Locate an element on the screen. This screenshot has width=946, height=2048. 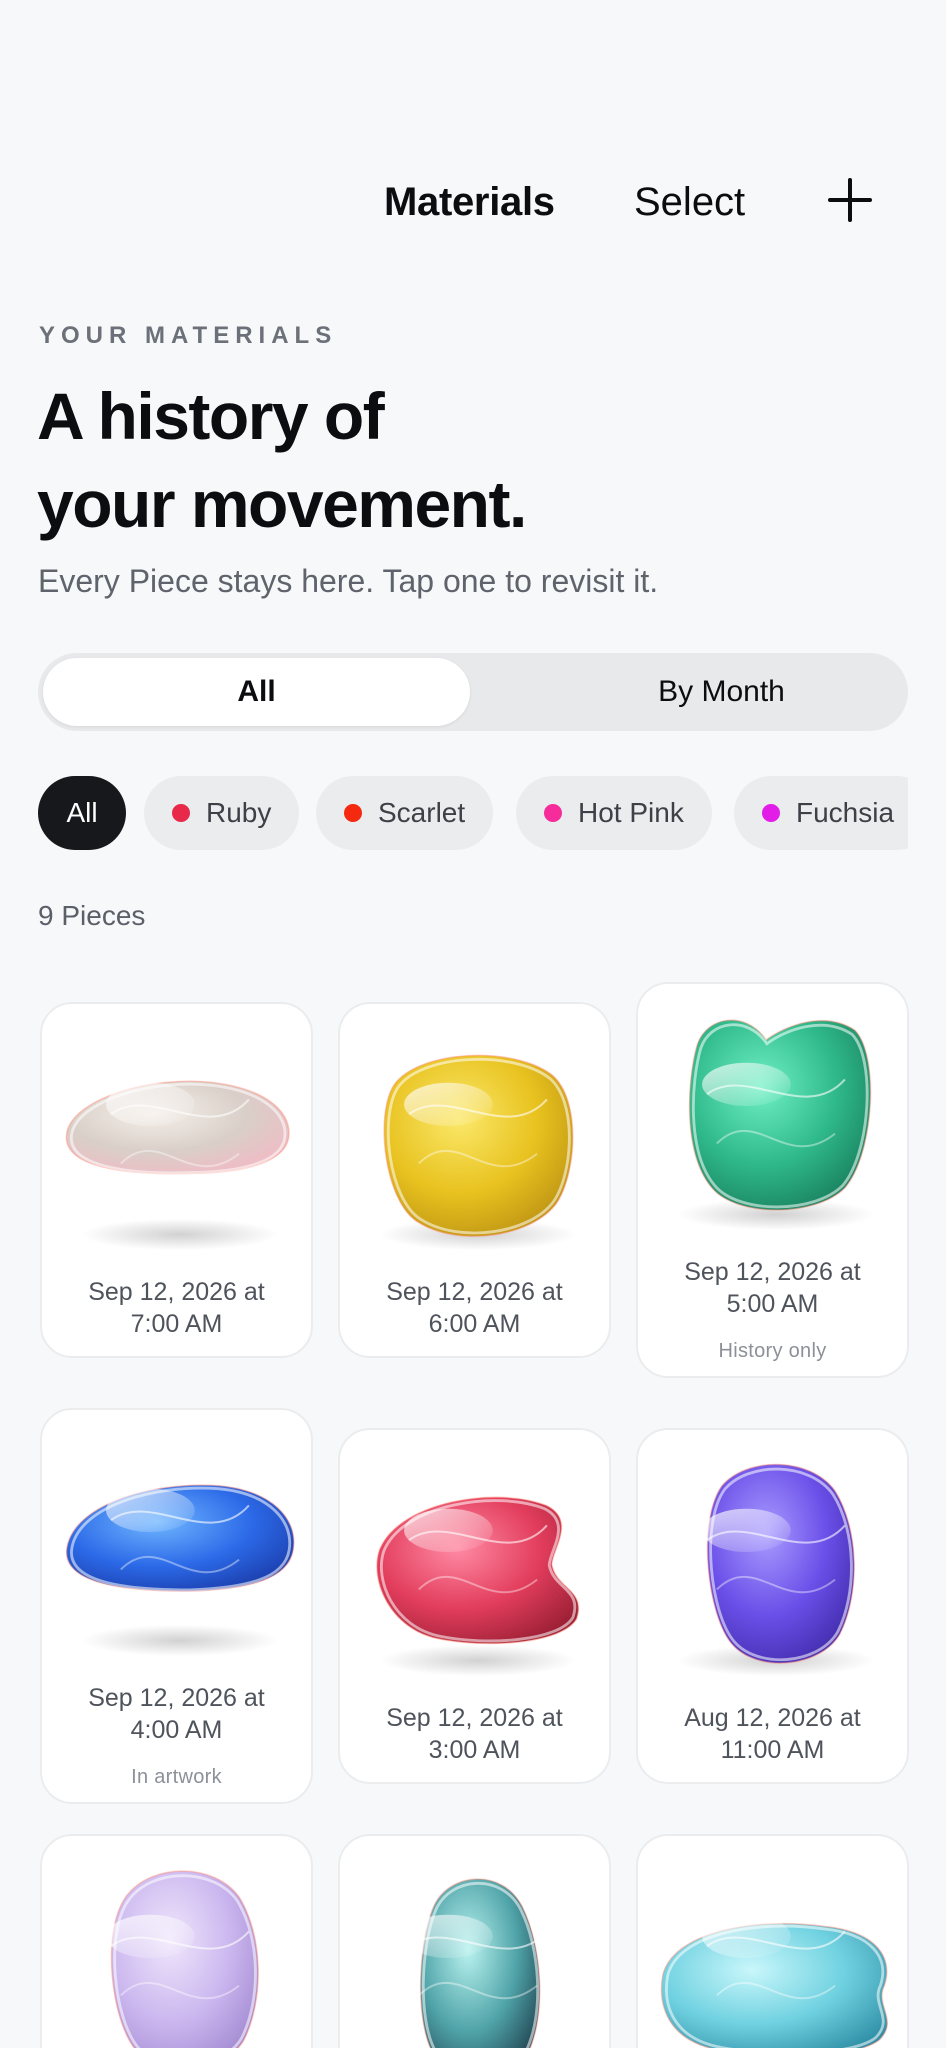
piece-card: Sep 12, 2026 at 7:00 AM is located at coordinates (176, 1180).